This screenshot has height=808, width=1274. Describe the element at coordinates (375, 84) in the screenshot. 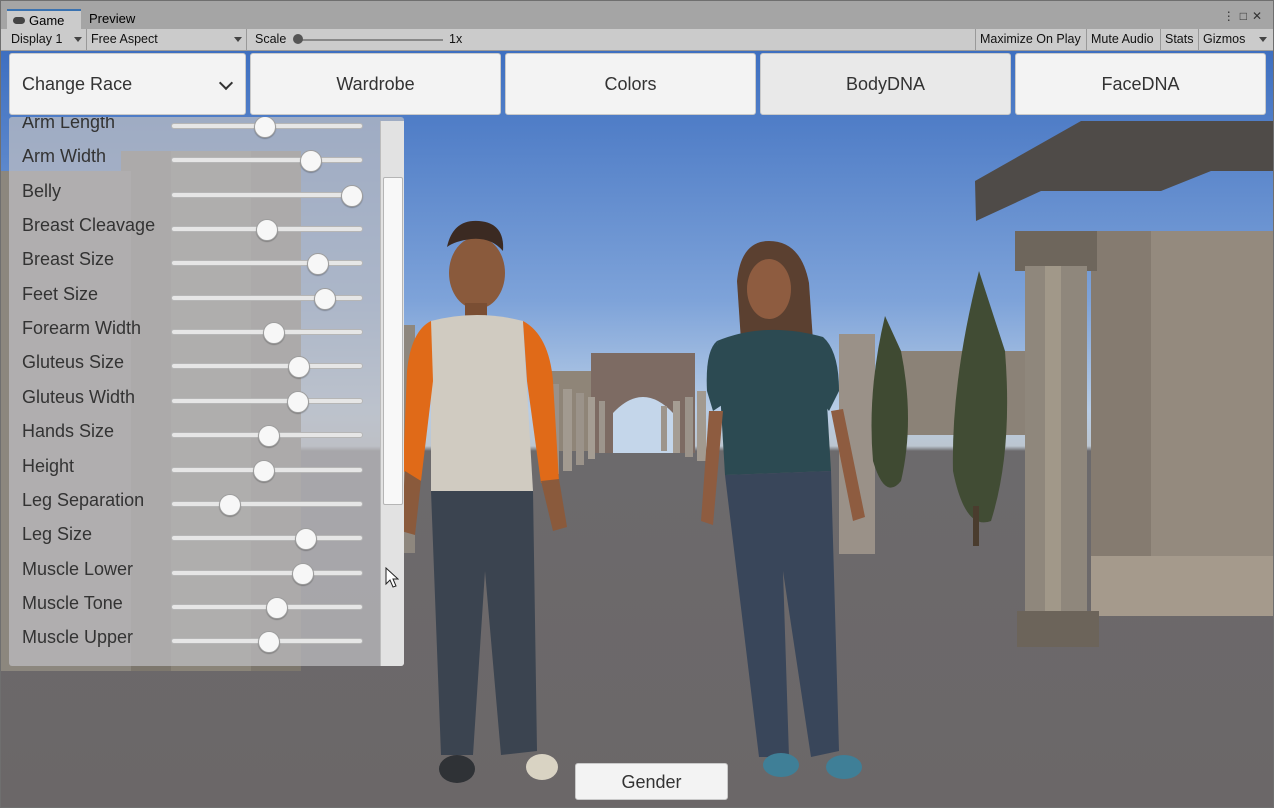

I see `wardrobe-button: Wardrobe` at that location.